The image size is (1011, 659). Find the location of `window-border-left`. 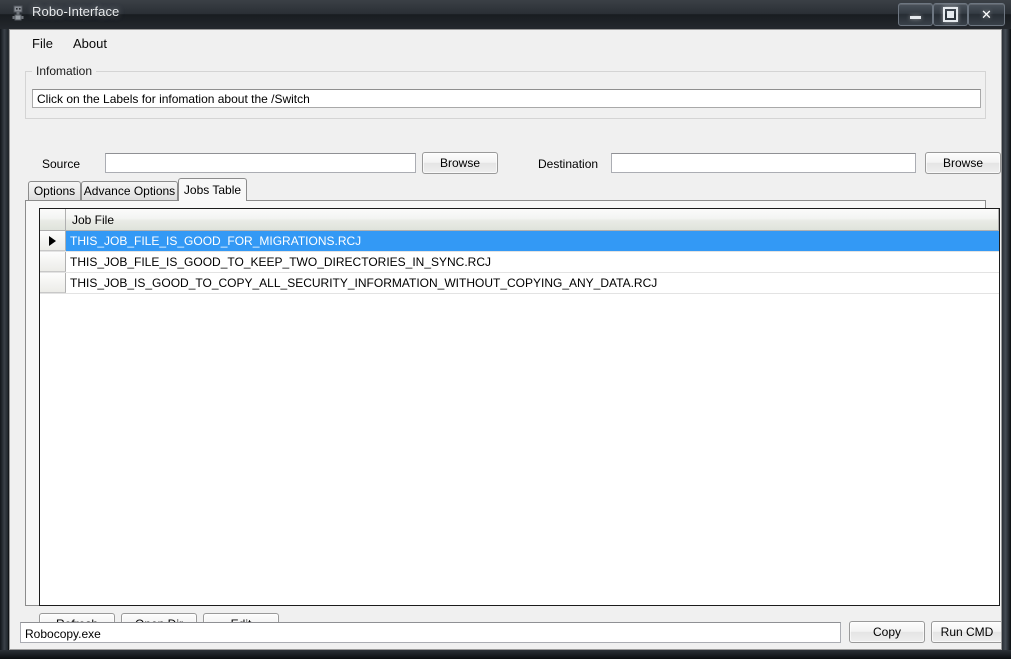

window-border-left is located at coordinates (4, 329).